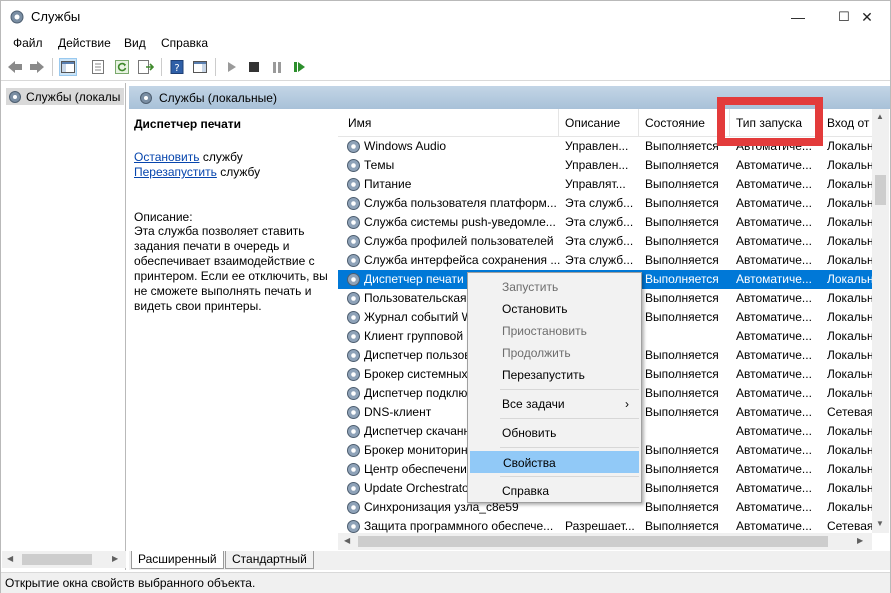  Describe the element at coordinates (269, 560) in the screenshot. I see `tab-standard: Стандартный` at that location.